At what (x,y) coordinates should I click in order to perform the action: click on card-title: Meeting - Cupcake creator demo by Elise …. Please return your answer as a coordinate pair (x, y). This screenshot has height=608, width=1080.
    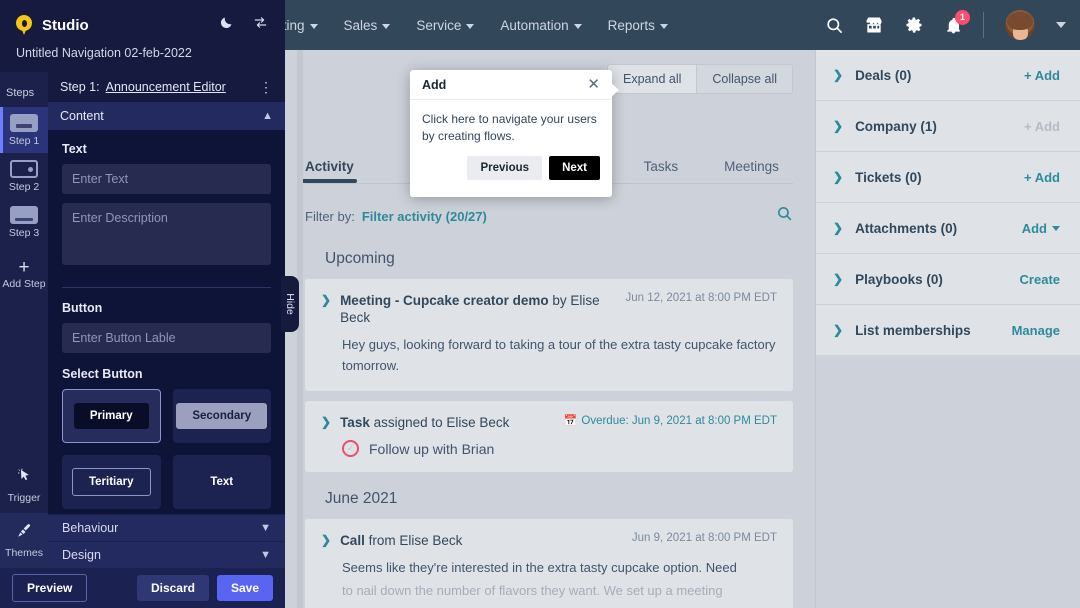
    Looking at the image, I should click on (473, 309).